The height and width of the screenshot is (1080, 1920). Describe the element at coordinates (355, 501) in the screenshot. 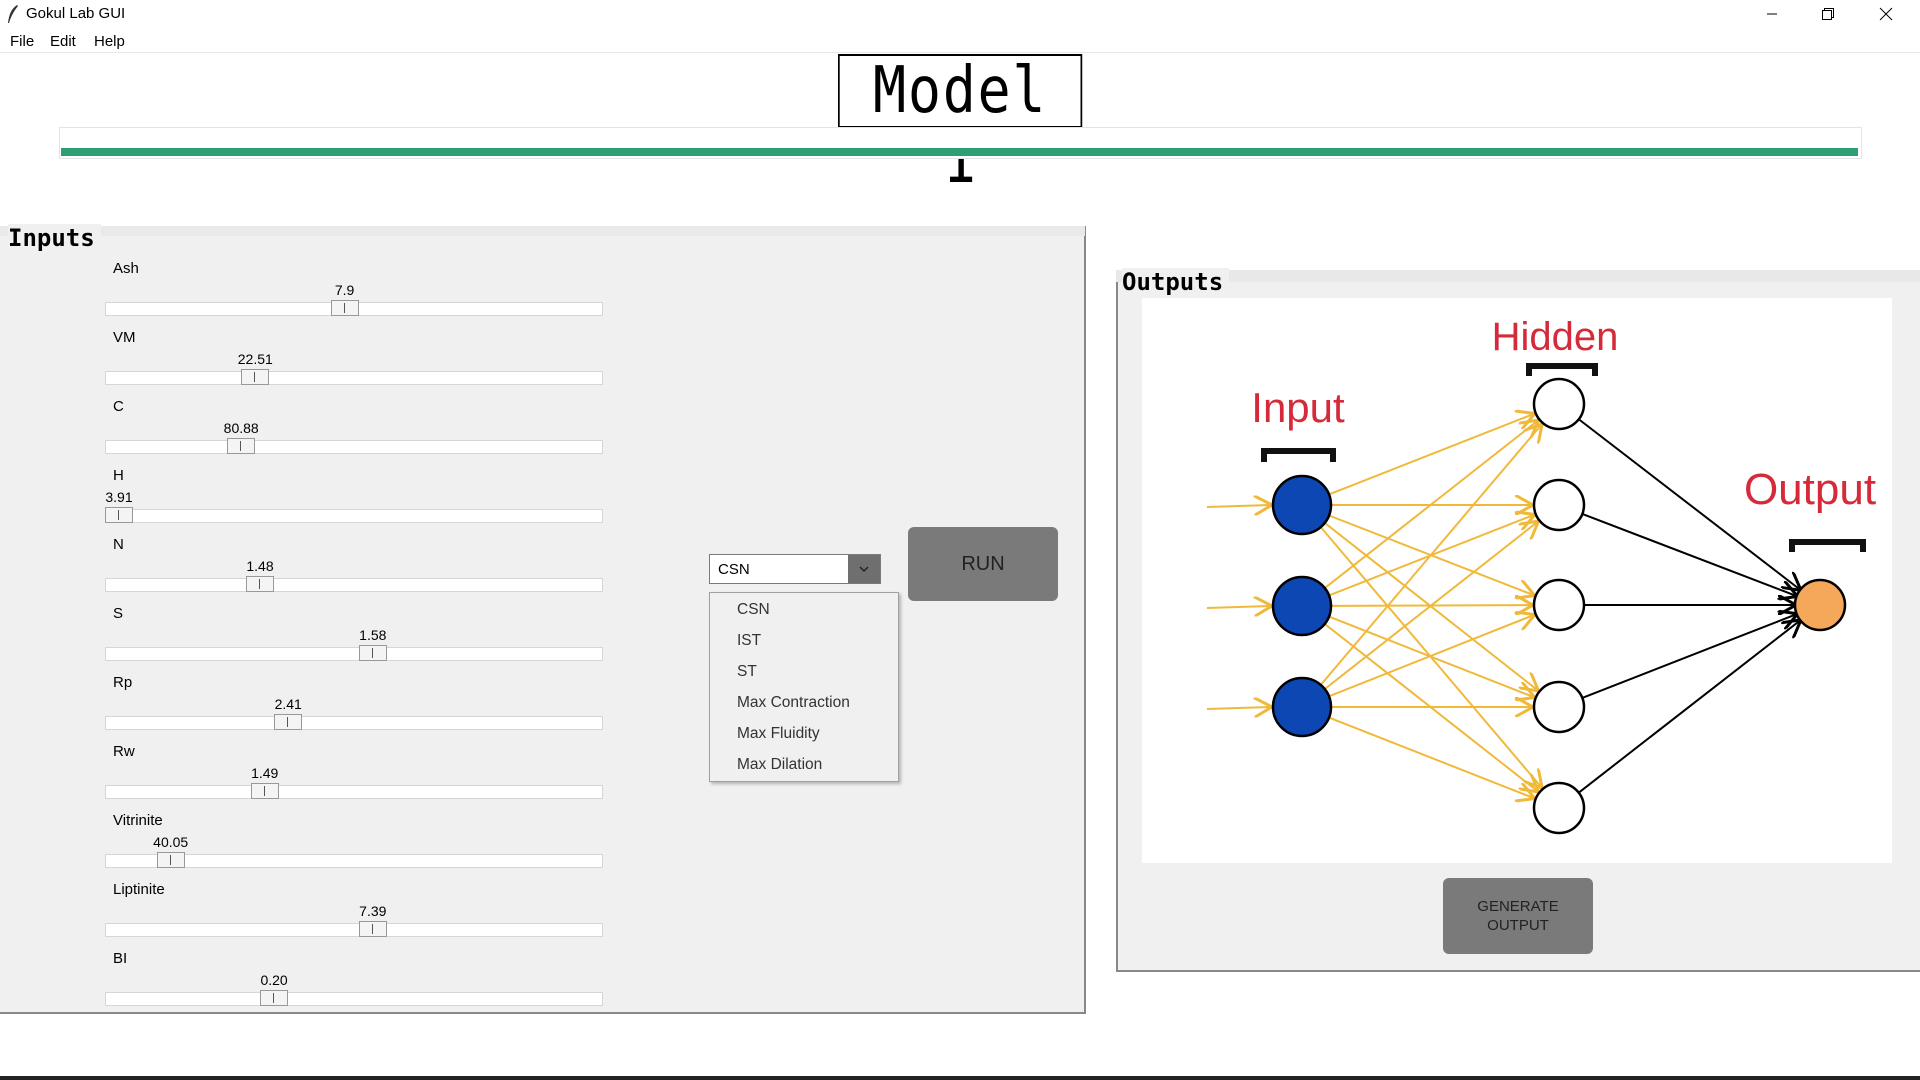

I see `slider-h: H 3.91` at that location.